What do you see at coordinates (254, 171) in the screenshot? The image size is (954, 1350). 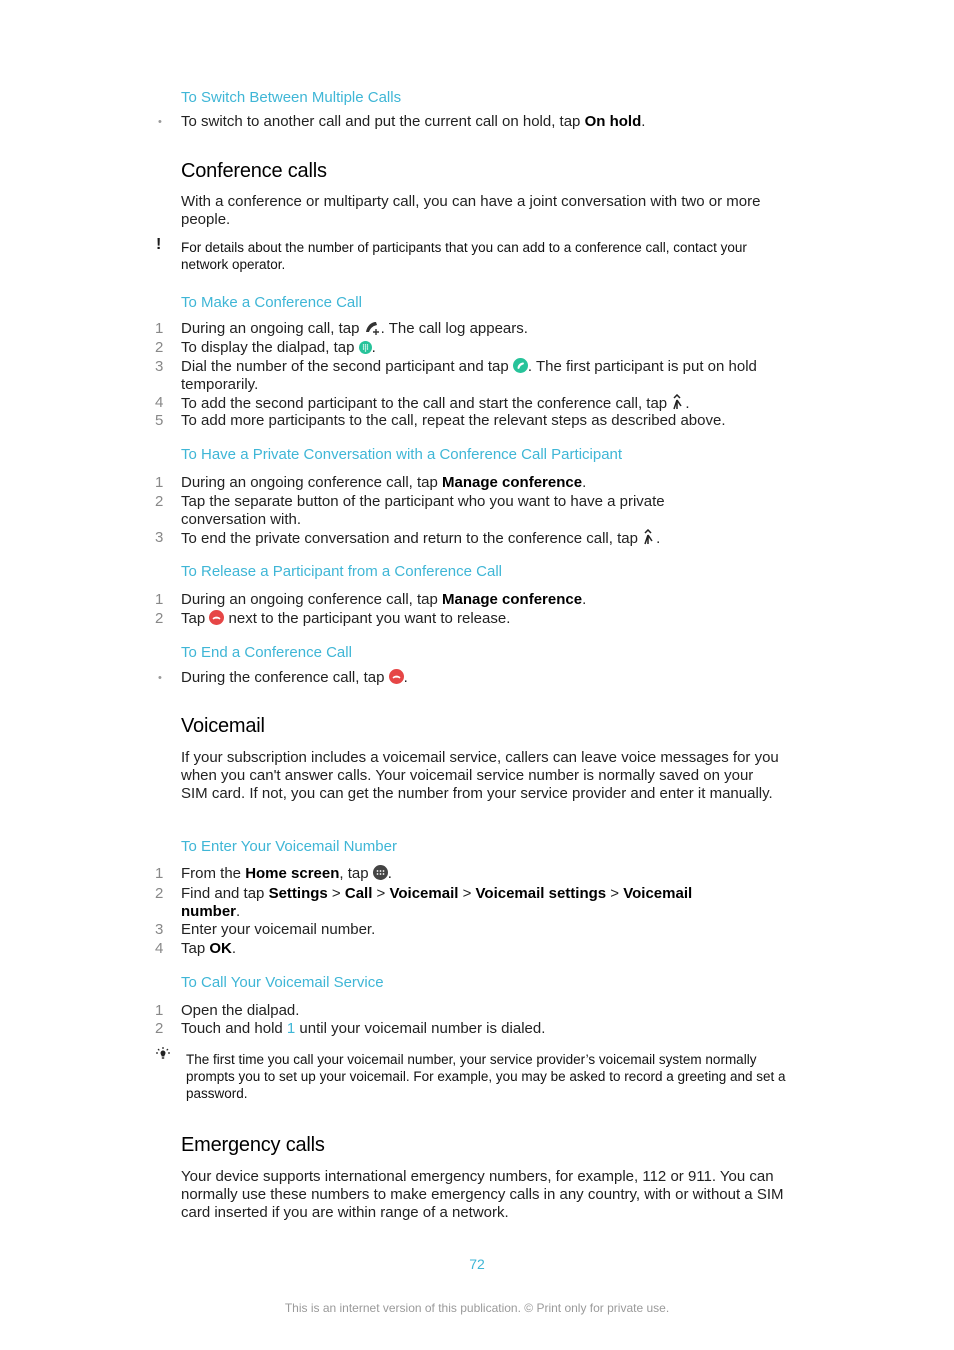 I see `section-title-conference: Conference calls` at bounding box center [254, 171].